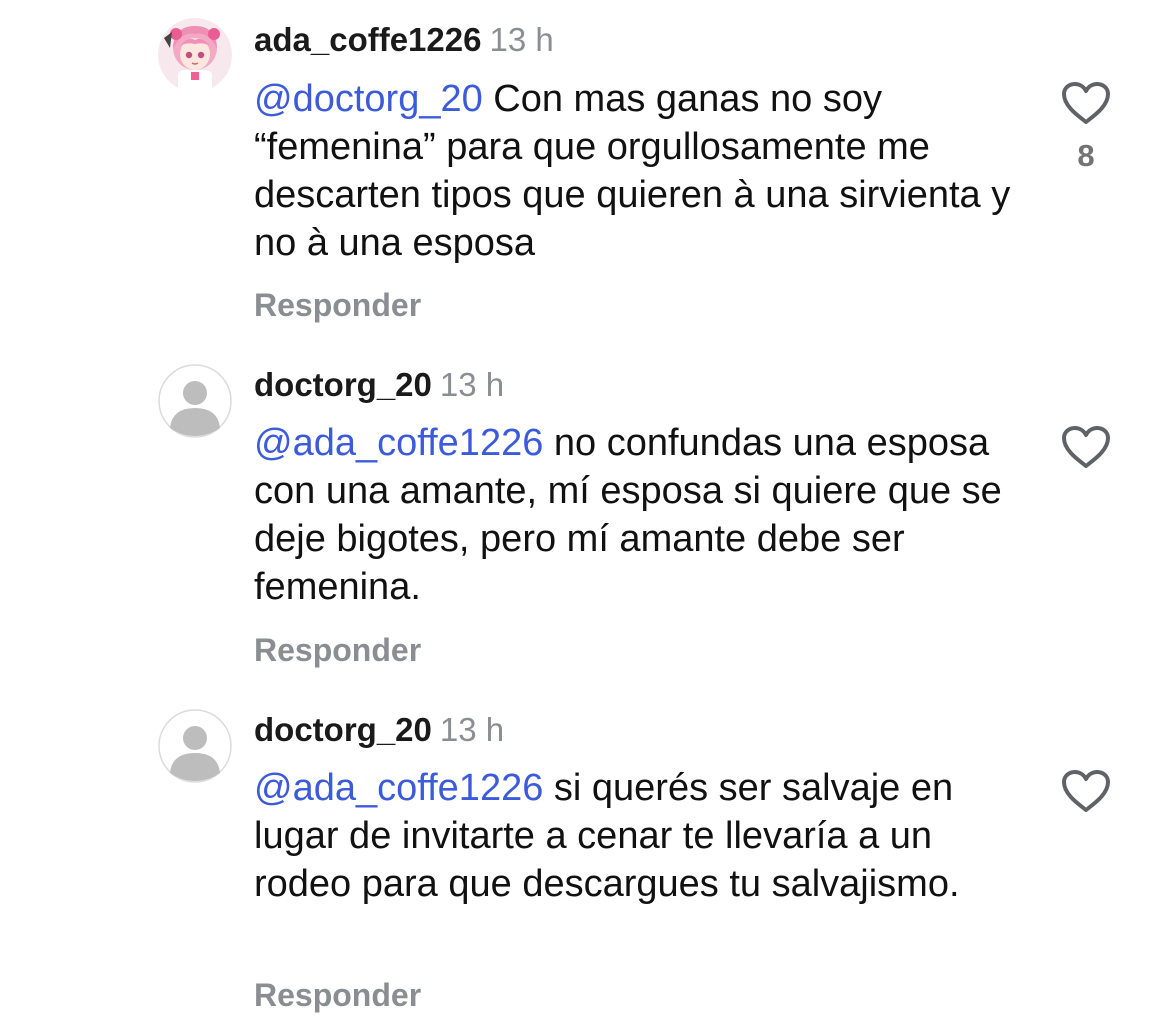 Image resolution: width=1170 pixels, height=1035 pixels. Describe the element at coordinates (368, 99) in the screenshot. I see `comment-mention: @doctorg_20` at that location.